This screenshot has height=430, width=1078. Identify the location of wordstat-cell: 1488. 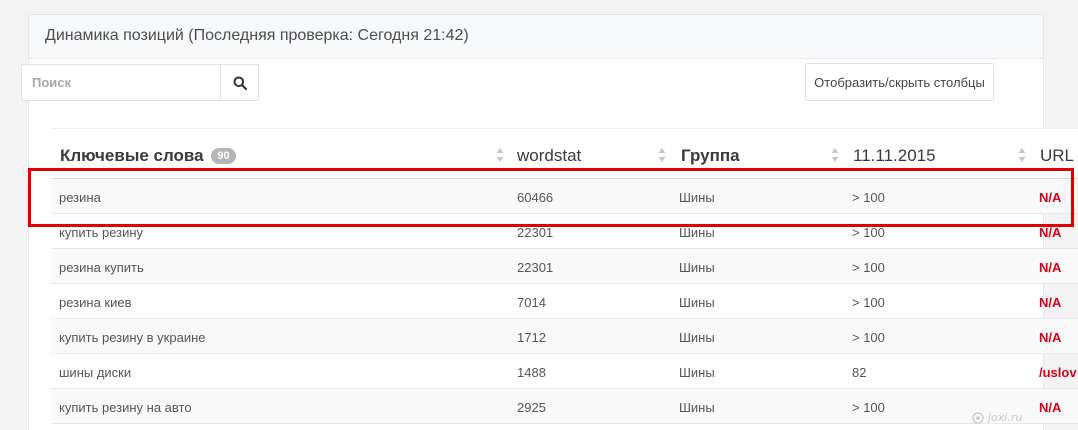
(531, 372).